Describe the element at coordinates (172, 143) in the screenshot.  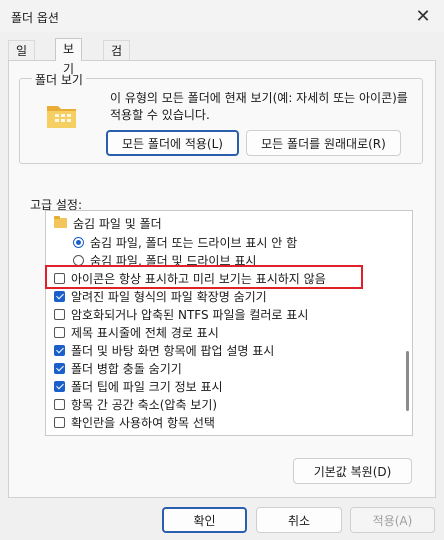
I see `apply-to-folders-button: 모든 폴더에 적용(L)` at that location.